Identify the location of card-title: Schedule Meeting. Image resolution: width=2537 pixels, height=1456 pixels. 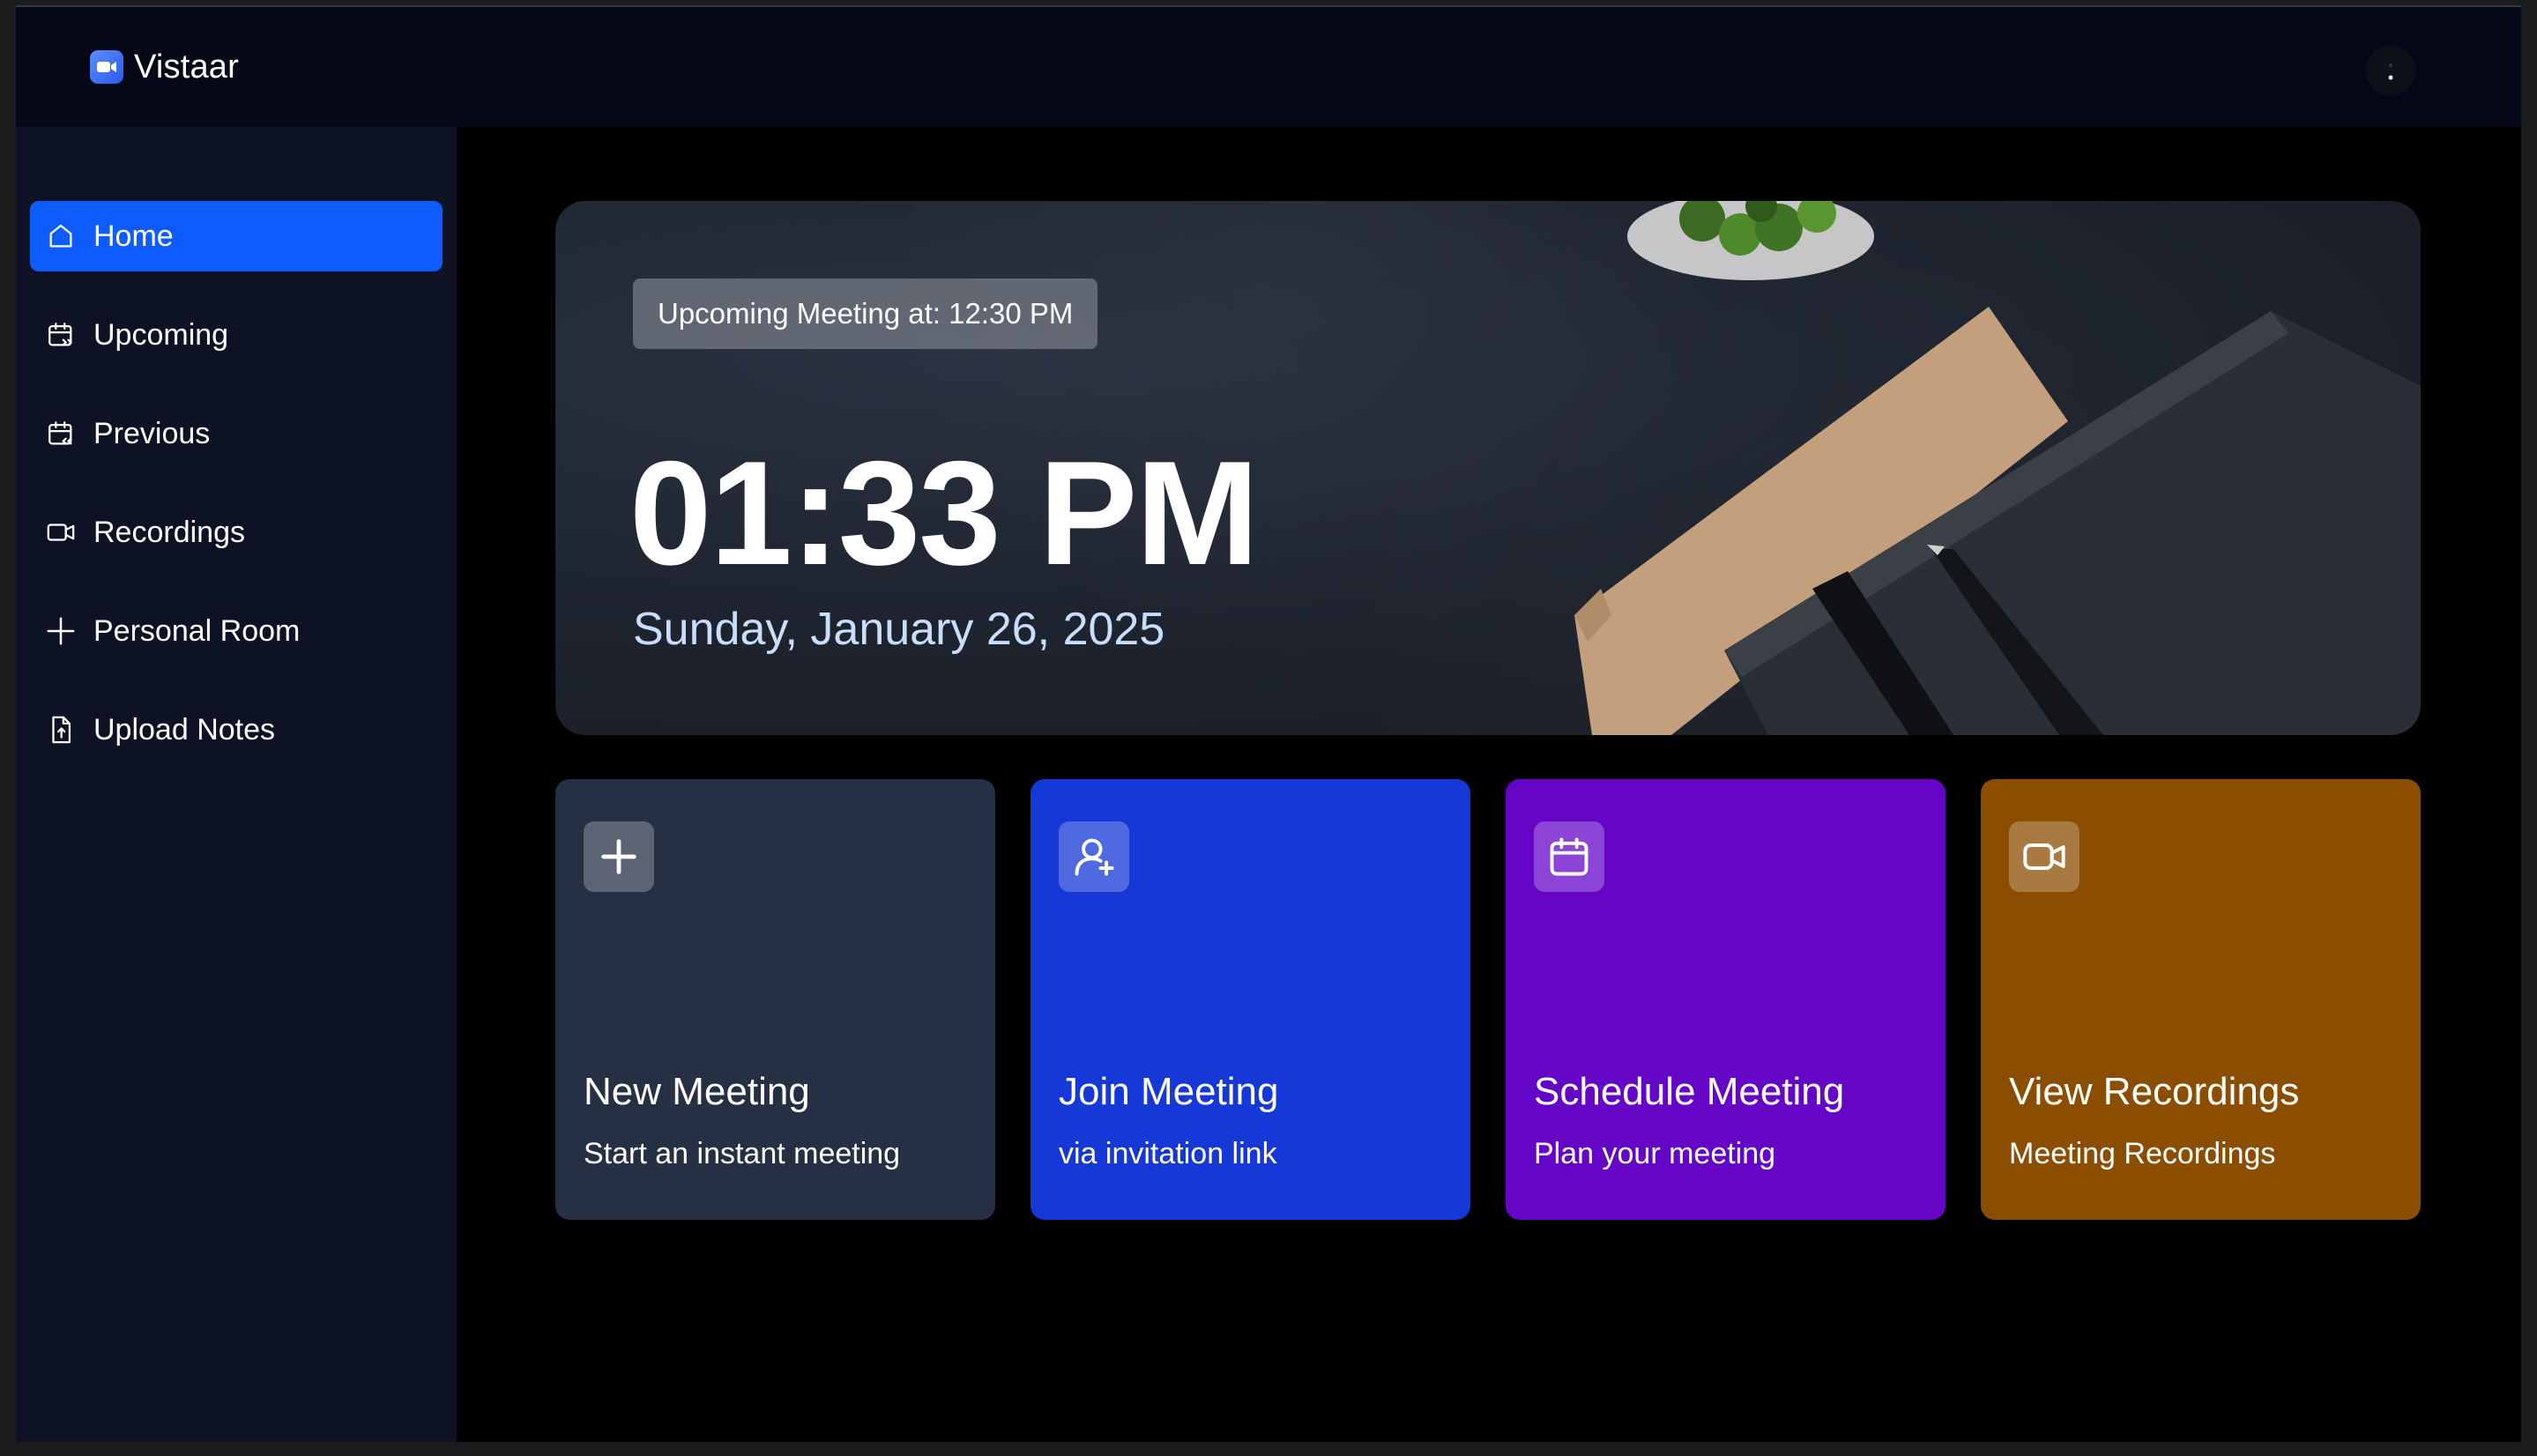
(1689, 1091).